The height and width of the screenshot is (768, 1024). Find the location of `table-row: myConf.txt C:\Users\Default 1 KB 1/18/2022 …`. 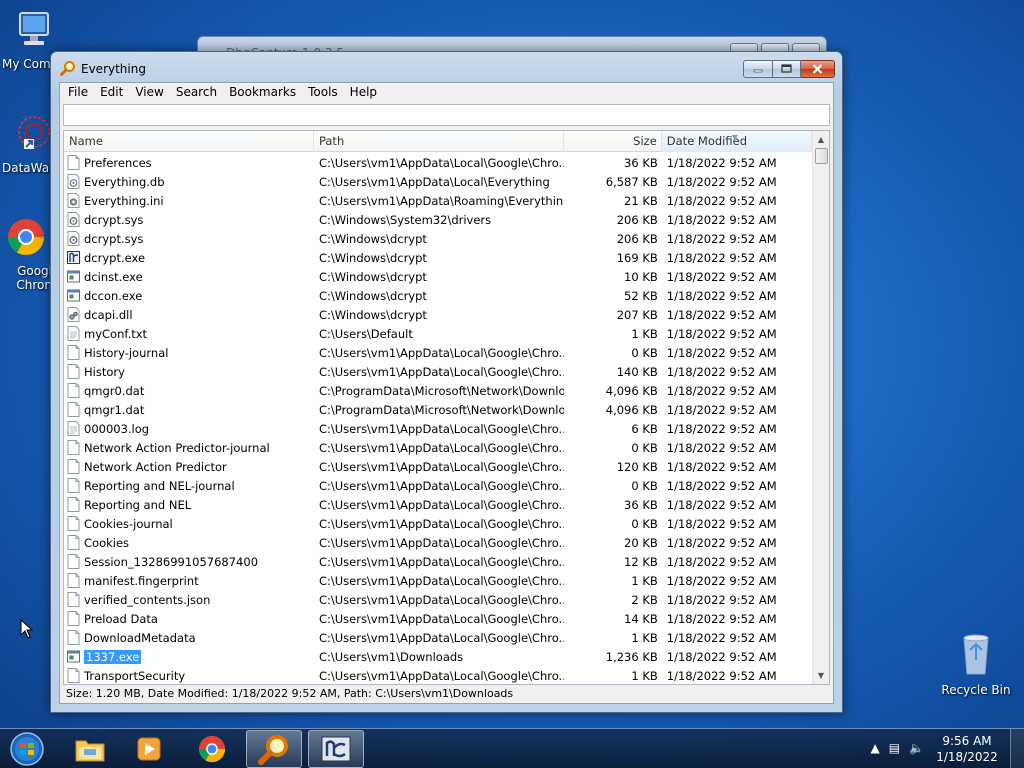

table-row: myConf.txt C:\Users\Default 1 KB 1/18/2022 … is located at coordinates (438, 333).